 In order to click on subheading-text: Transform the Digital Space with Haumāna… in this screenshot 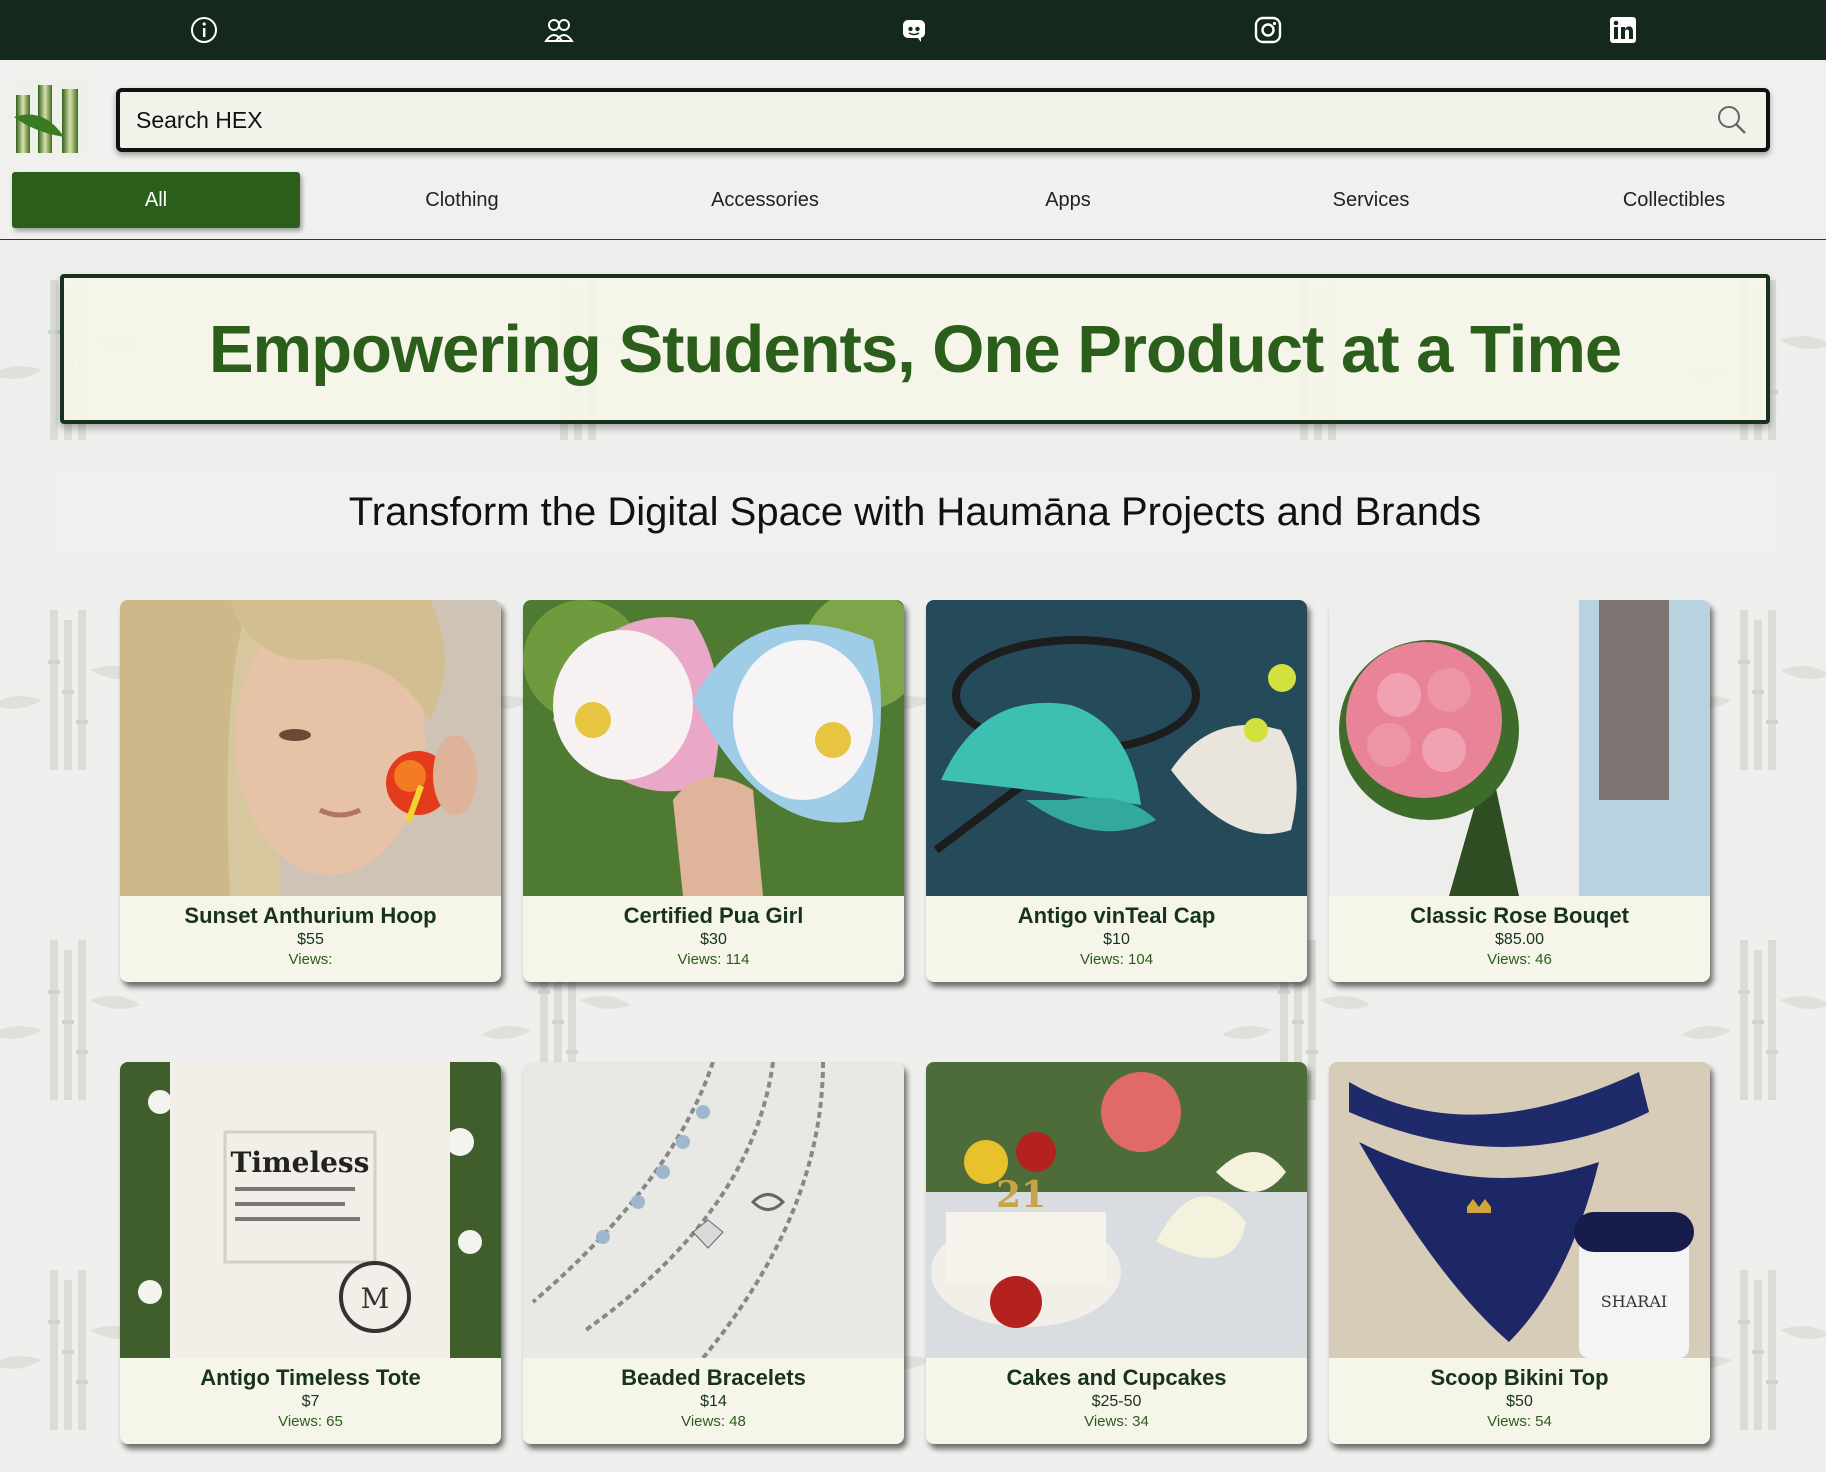, I will do `click(915, 511)`.